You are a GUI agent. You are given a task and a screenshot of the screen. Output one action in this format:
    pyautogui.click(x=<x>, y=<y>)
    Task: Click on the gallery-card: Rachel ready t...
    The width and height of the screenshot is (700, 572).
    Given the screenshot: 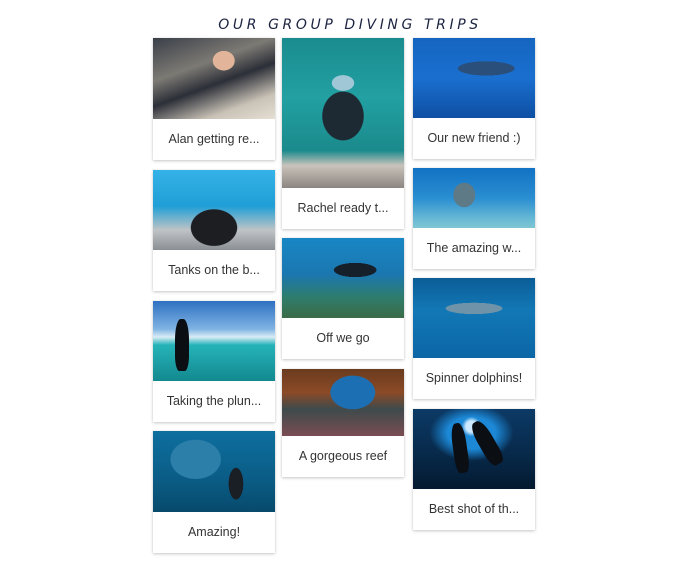 What is the action you would take?
    pyautogui.click(x=343, y=133)
    